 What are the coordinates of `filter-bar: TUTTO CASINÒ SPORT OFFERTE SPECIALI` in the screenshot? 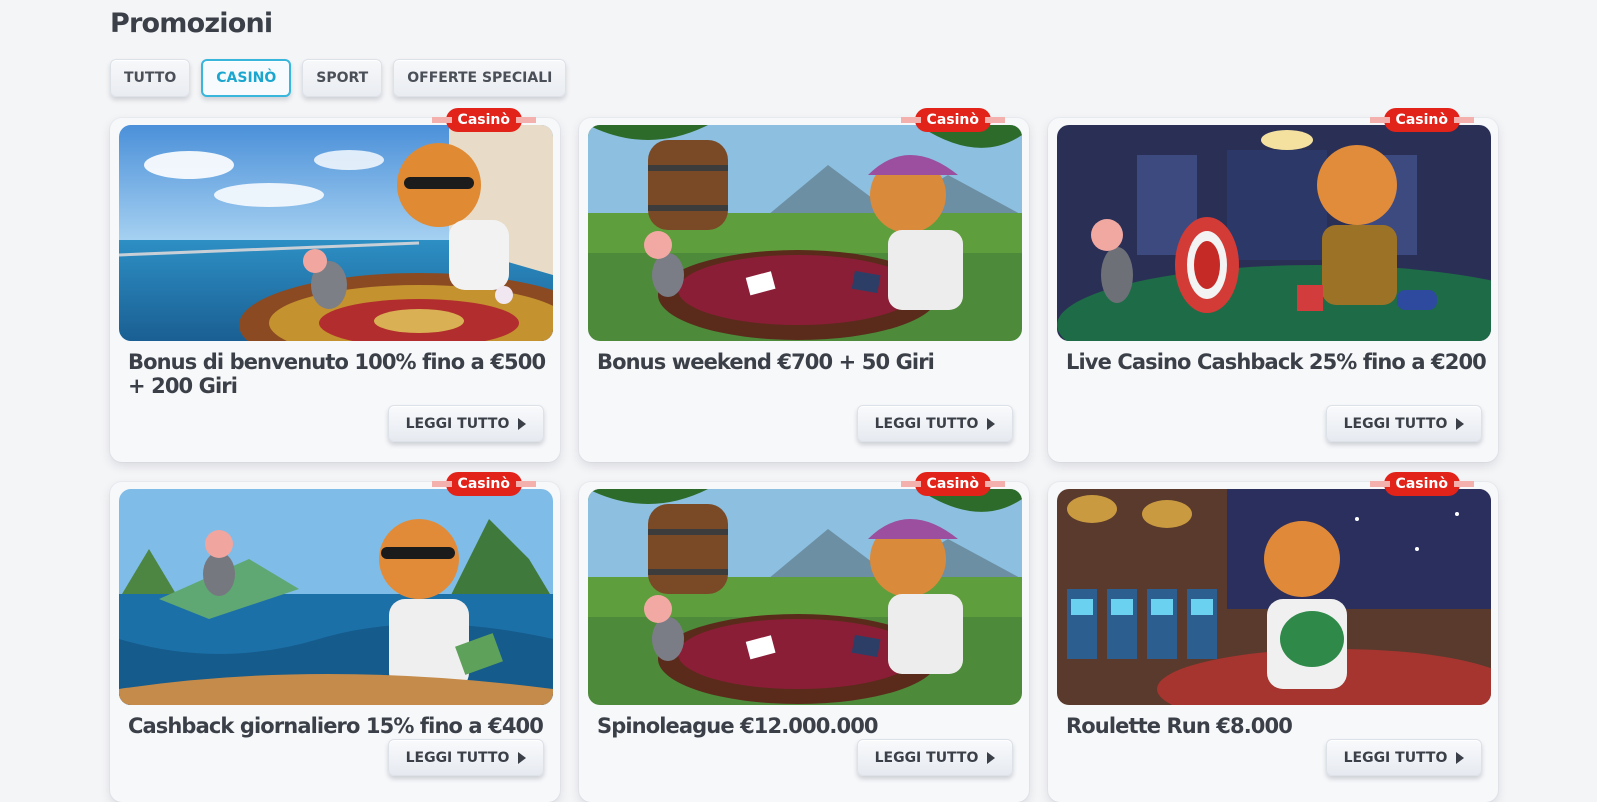 It's located at (338, 78).